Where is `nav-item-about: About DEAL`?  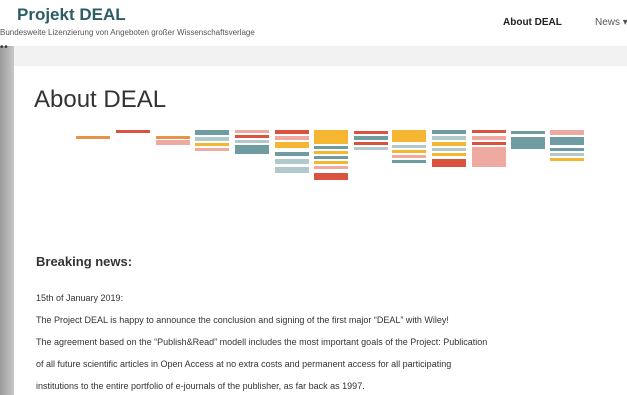
nav-item-about: About DEAL is located at coordinates (532, 22).